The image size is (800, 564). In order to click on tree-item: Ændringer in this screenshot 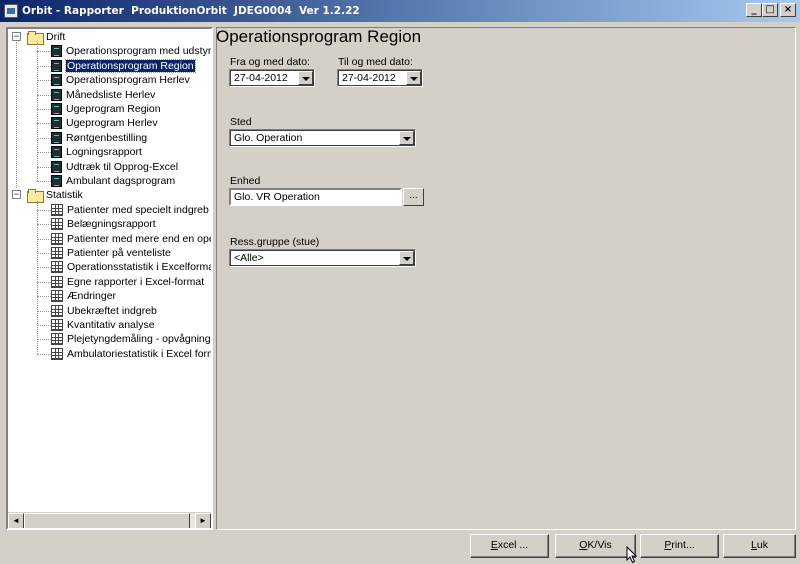, I will do `click(83, 296)`.